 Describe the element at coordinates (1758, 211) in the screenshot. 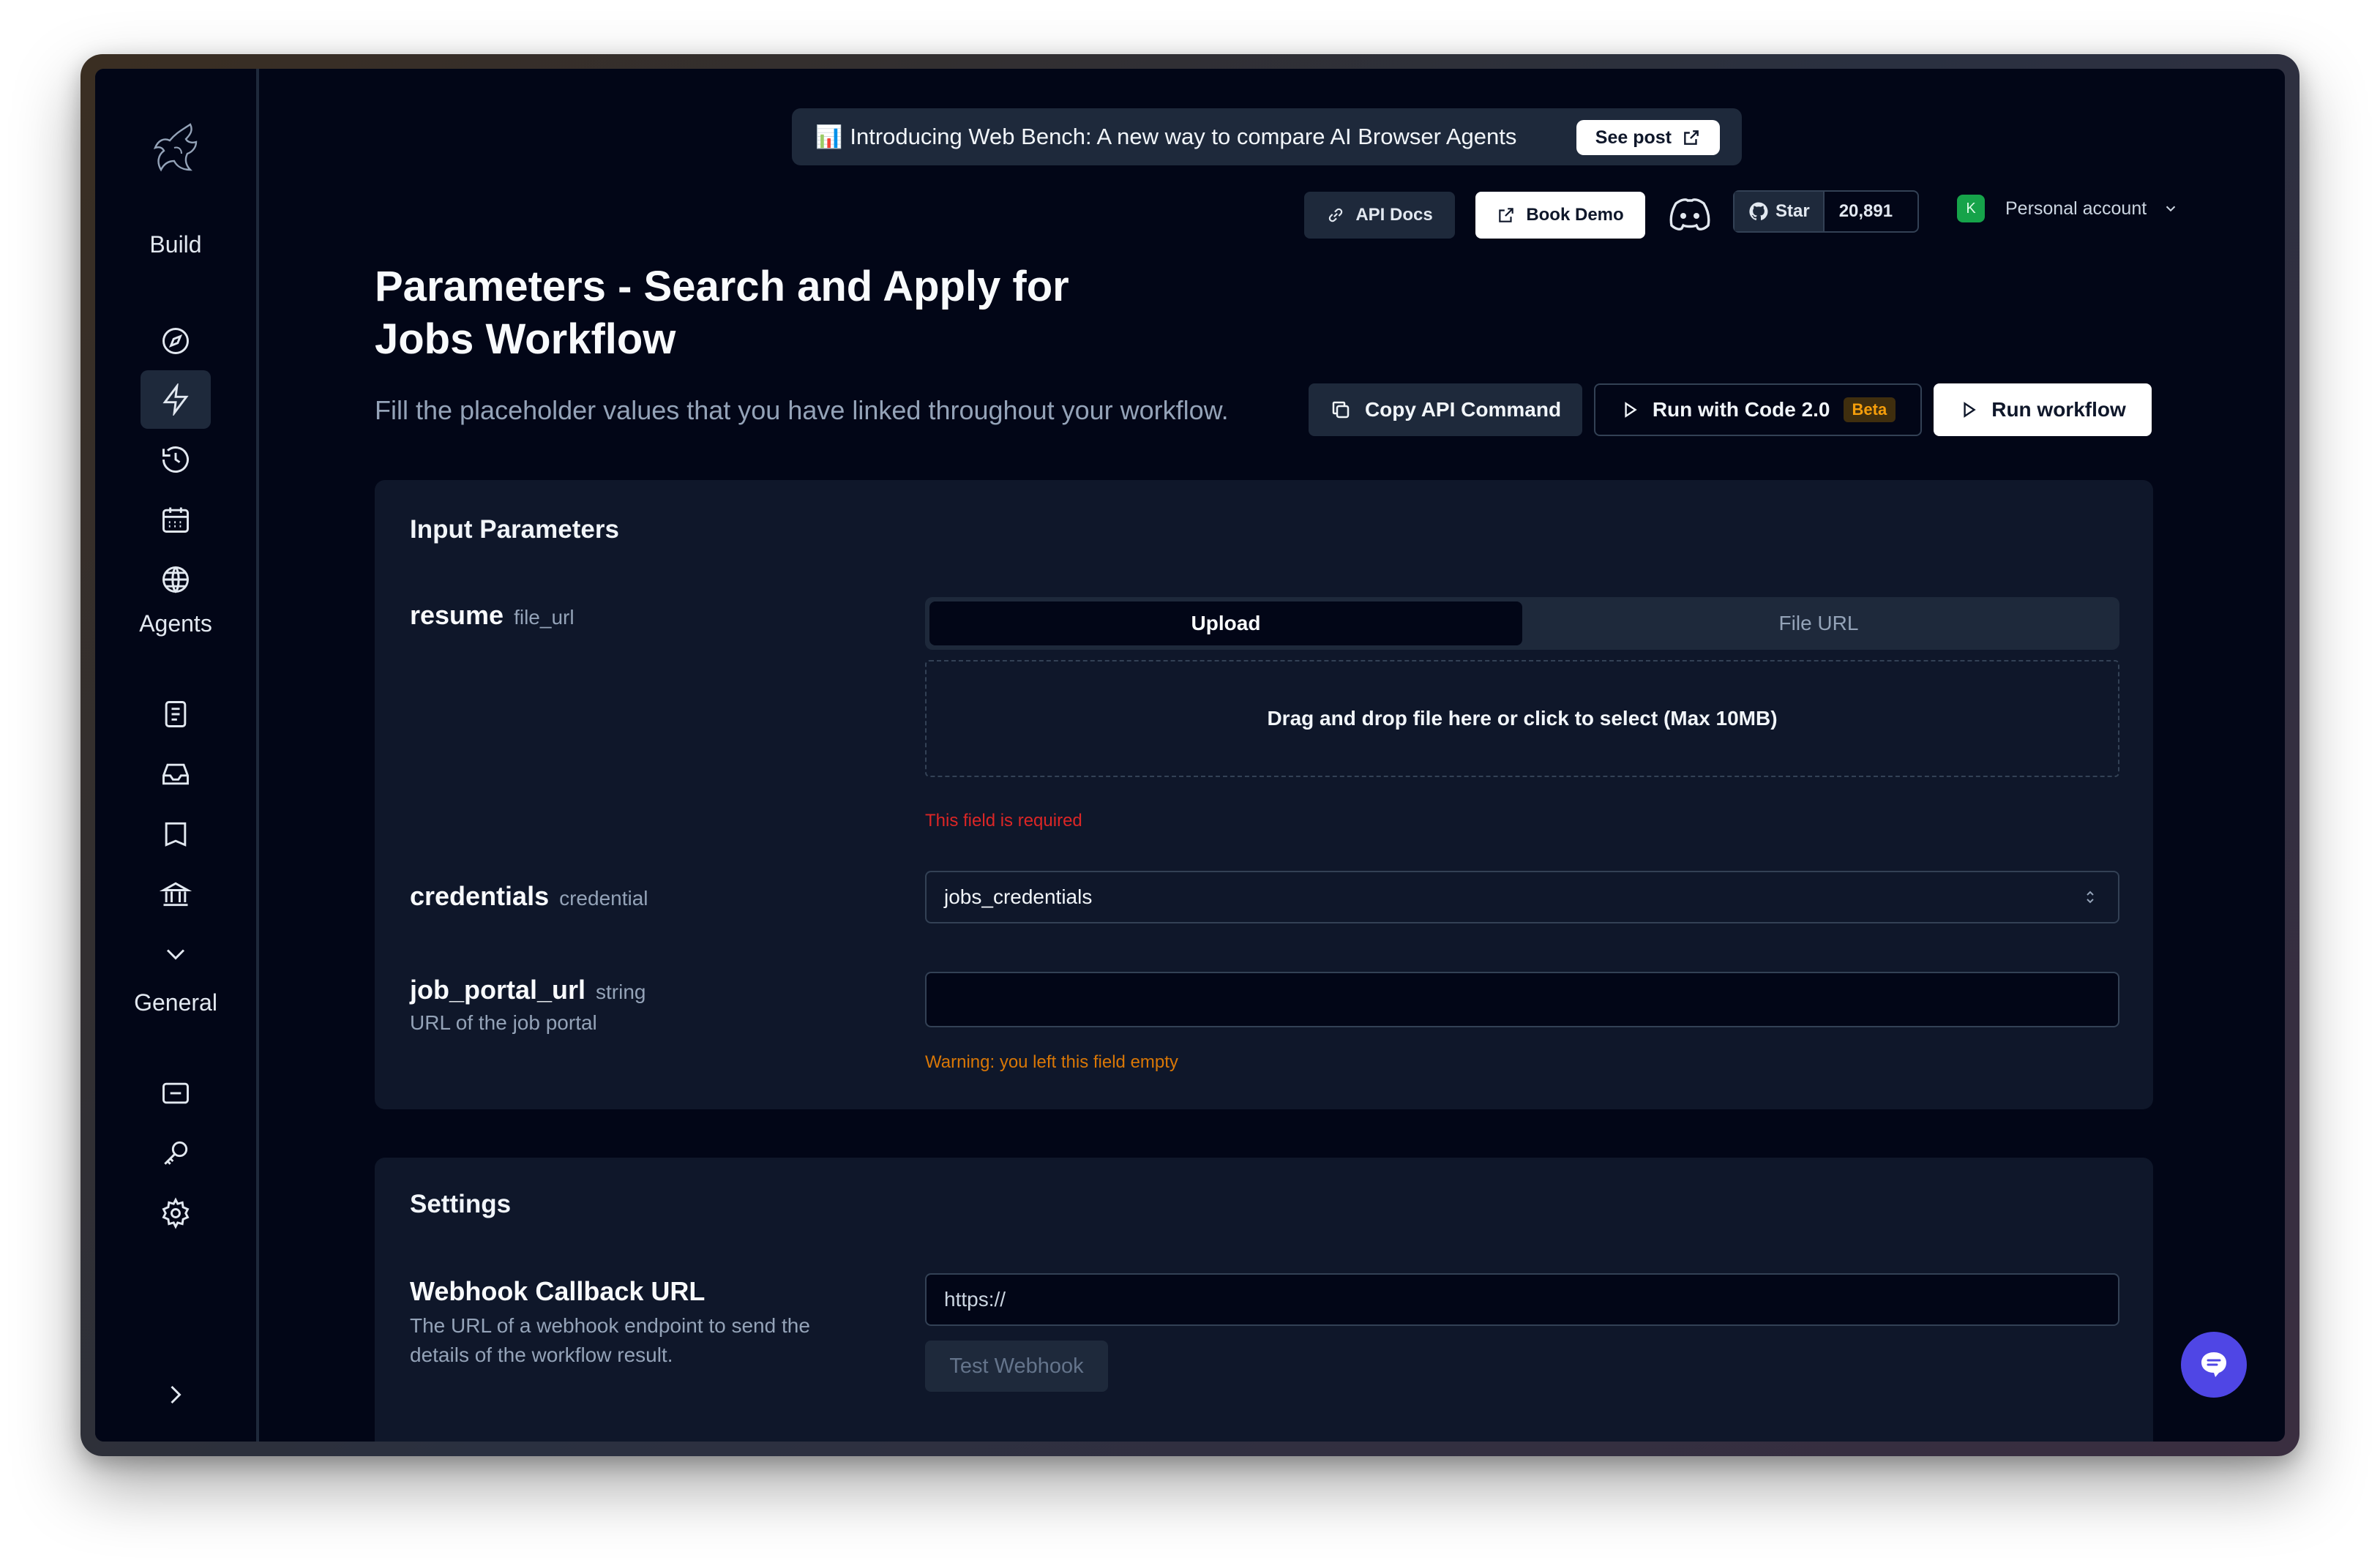

I see `github-icon` at that location.